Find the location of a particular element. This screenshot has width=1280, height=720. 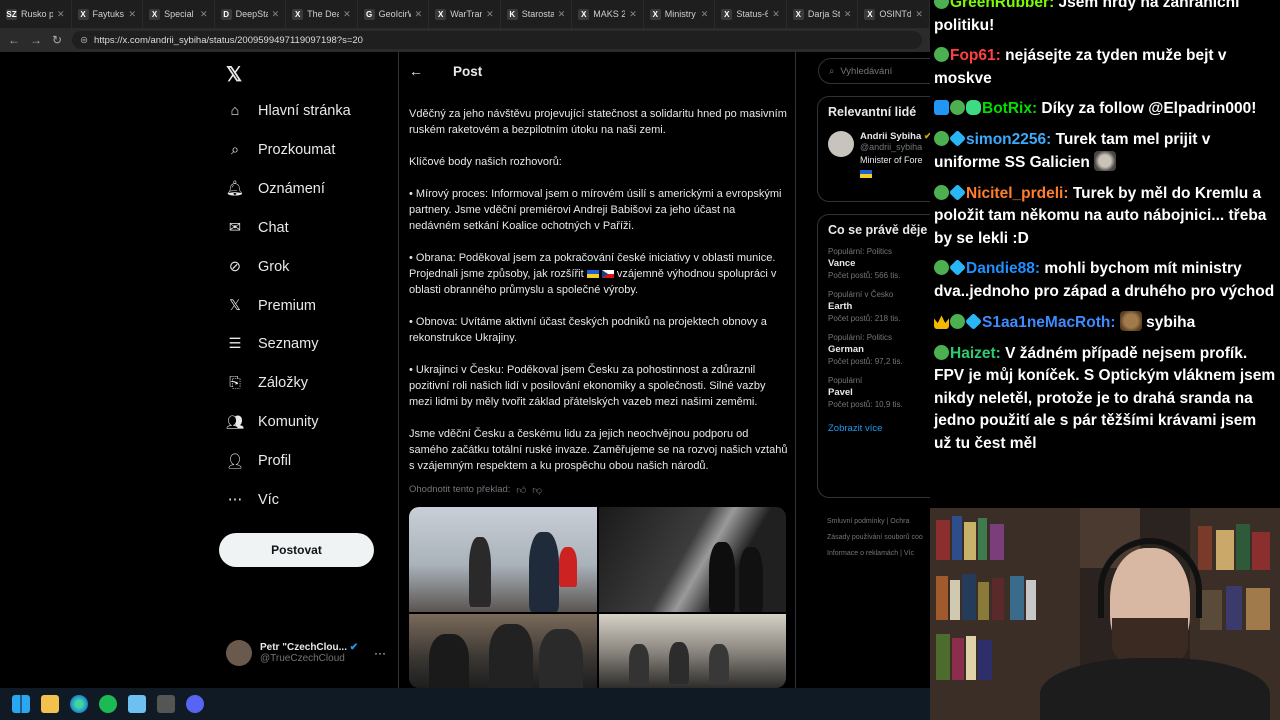

trend-cat: Populární is located at coordinates (845, 380).